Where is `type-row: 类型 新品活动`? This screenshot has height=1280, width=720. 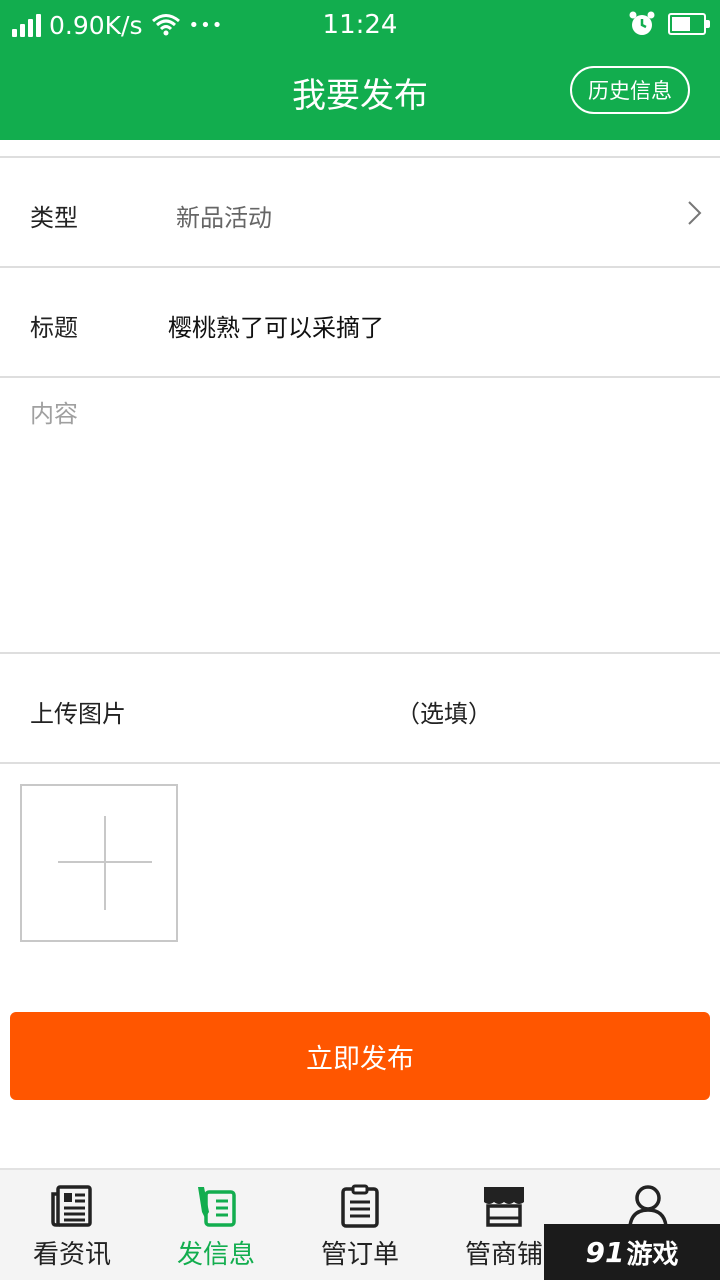
type-row: 类型 新品活动 is located at coordinates (360, 213).